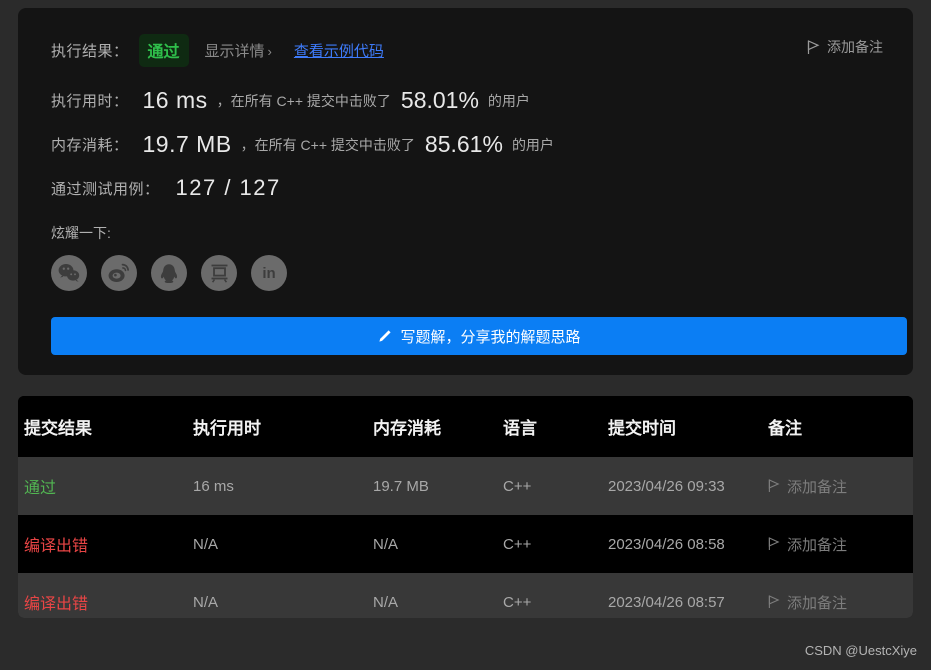 This screenshot has height=670, width=931. I want to click on share-icon-list: in, so click(467, 273).